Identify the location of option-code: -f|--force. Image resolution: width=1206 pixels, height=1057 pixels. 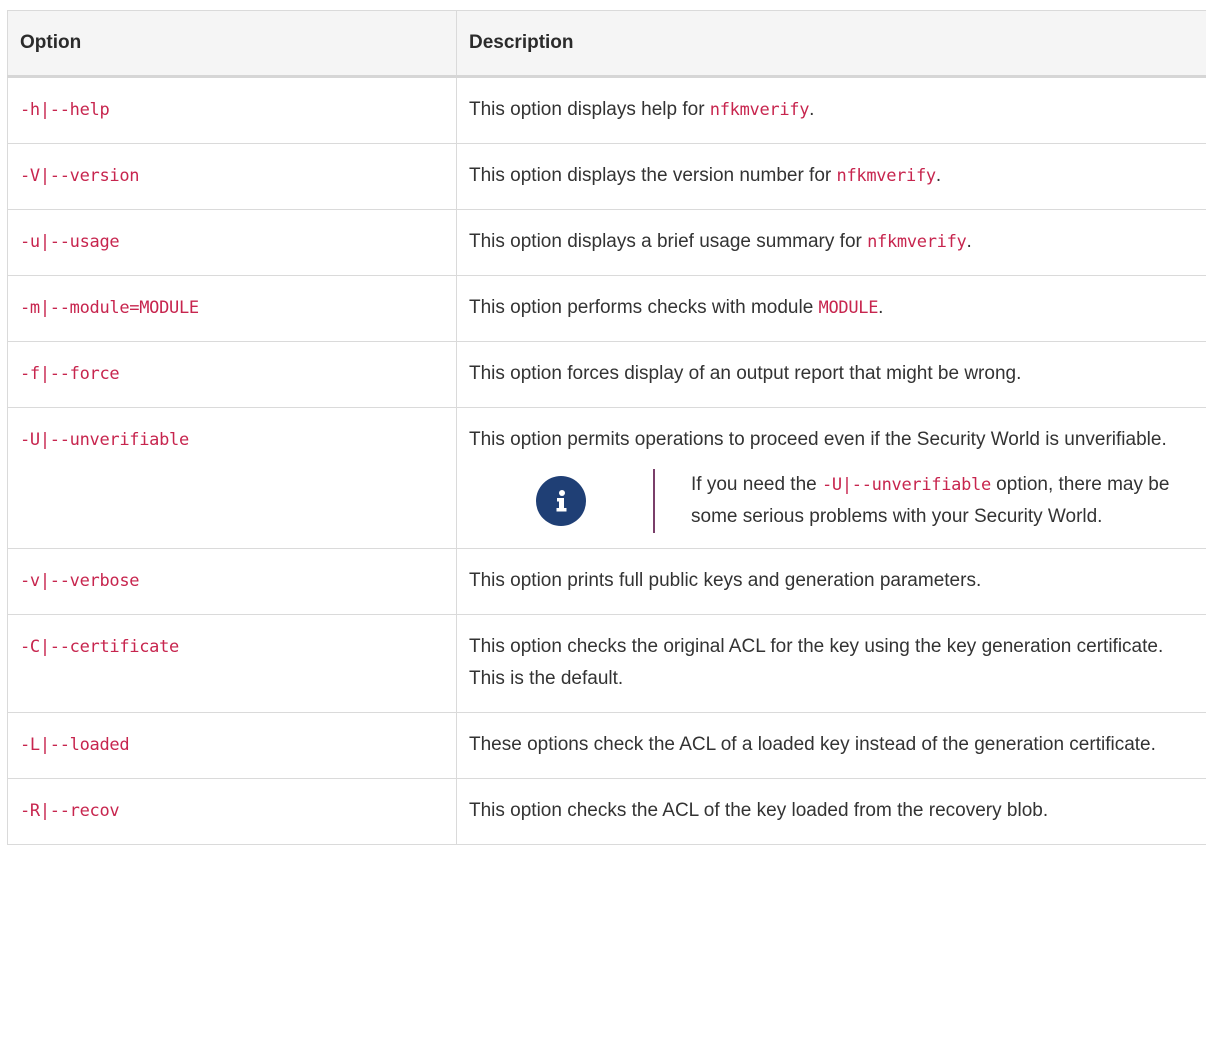
(70, 374).